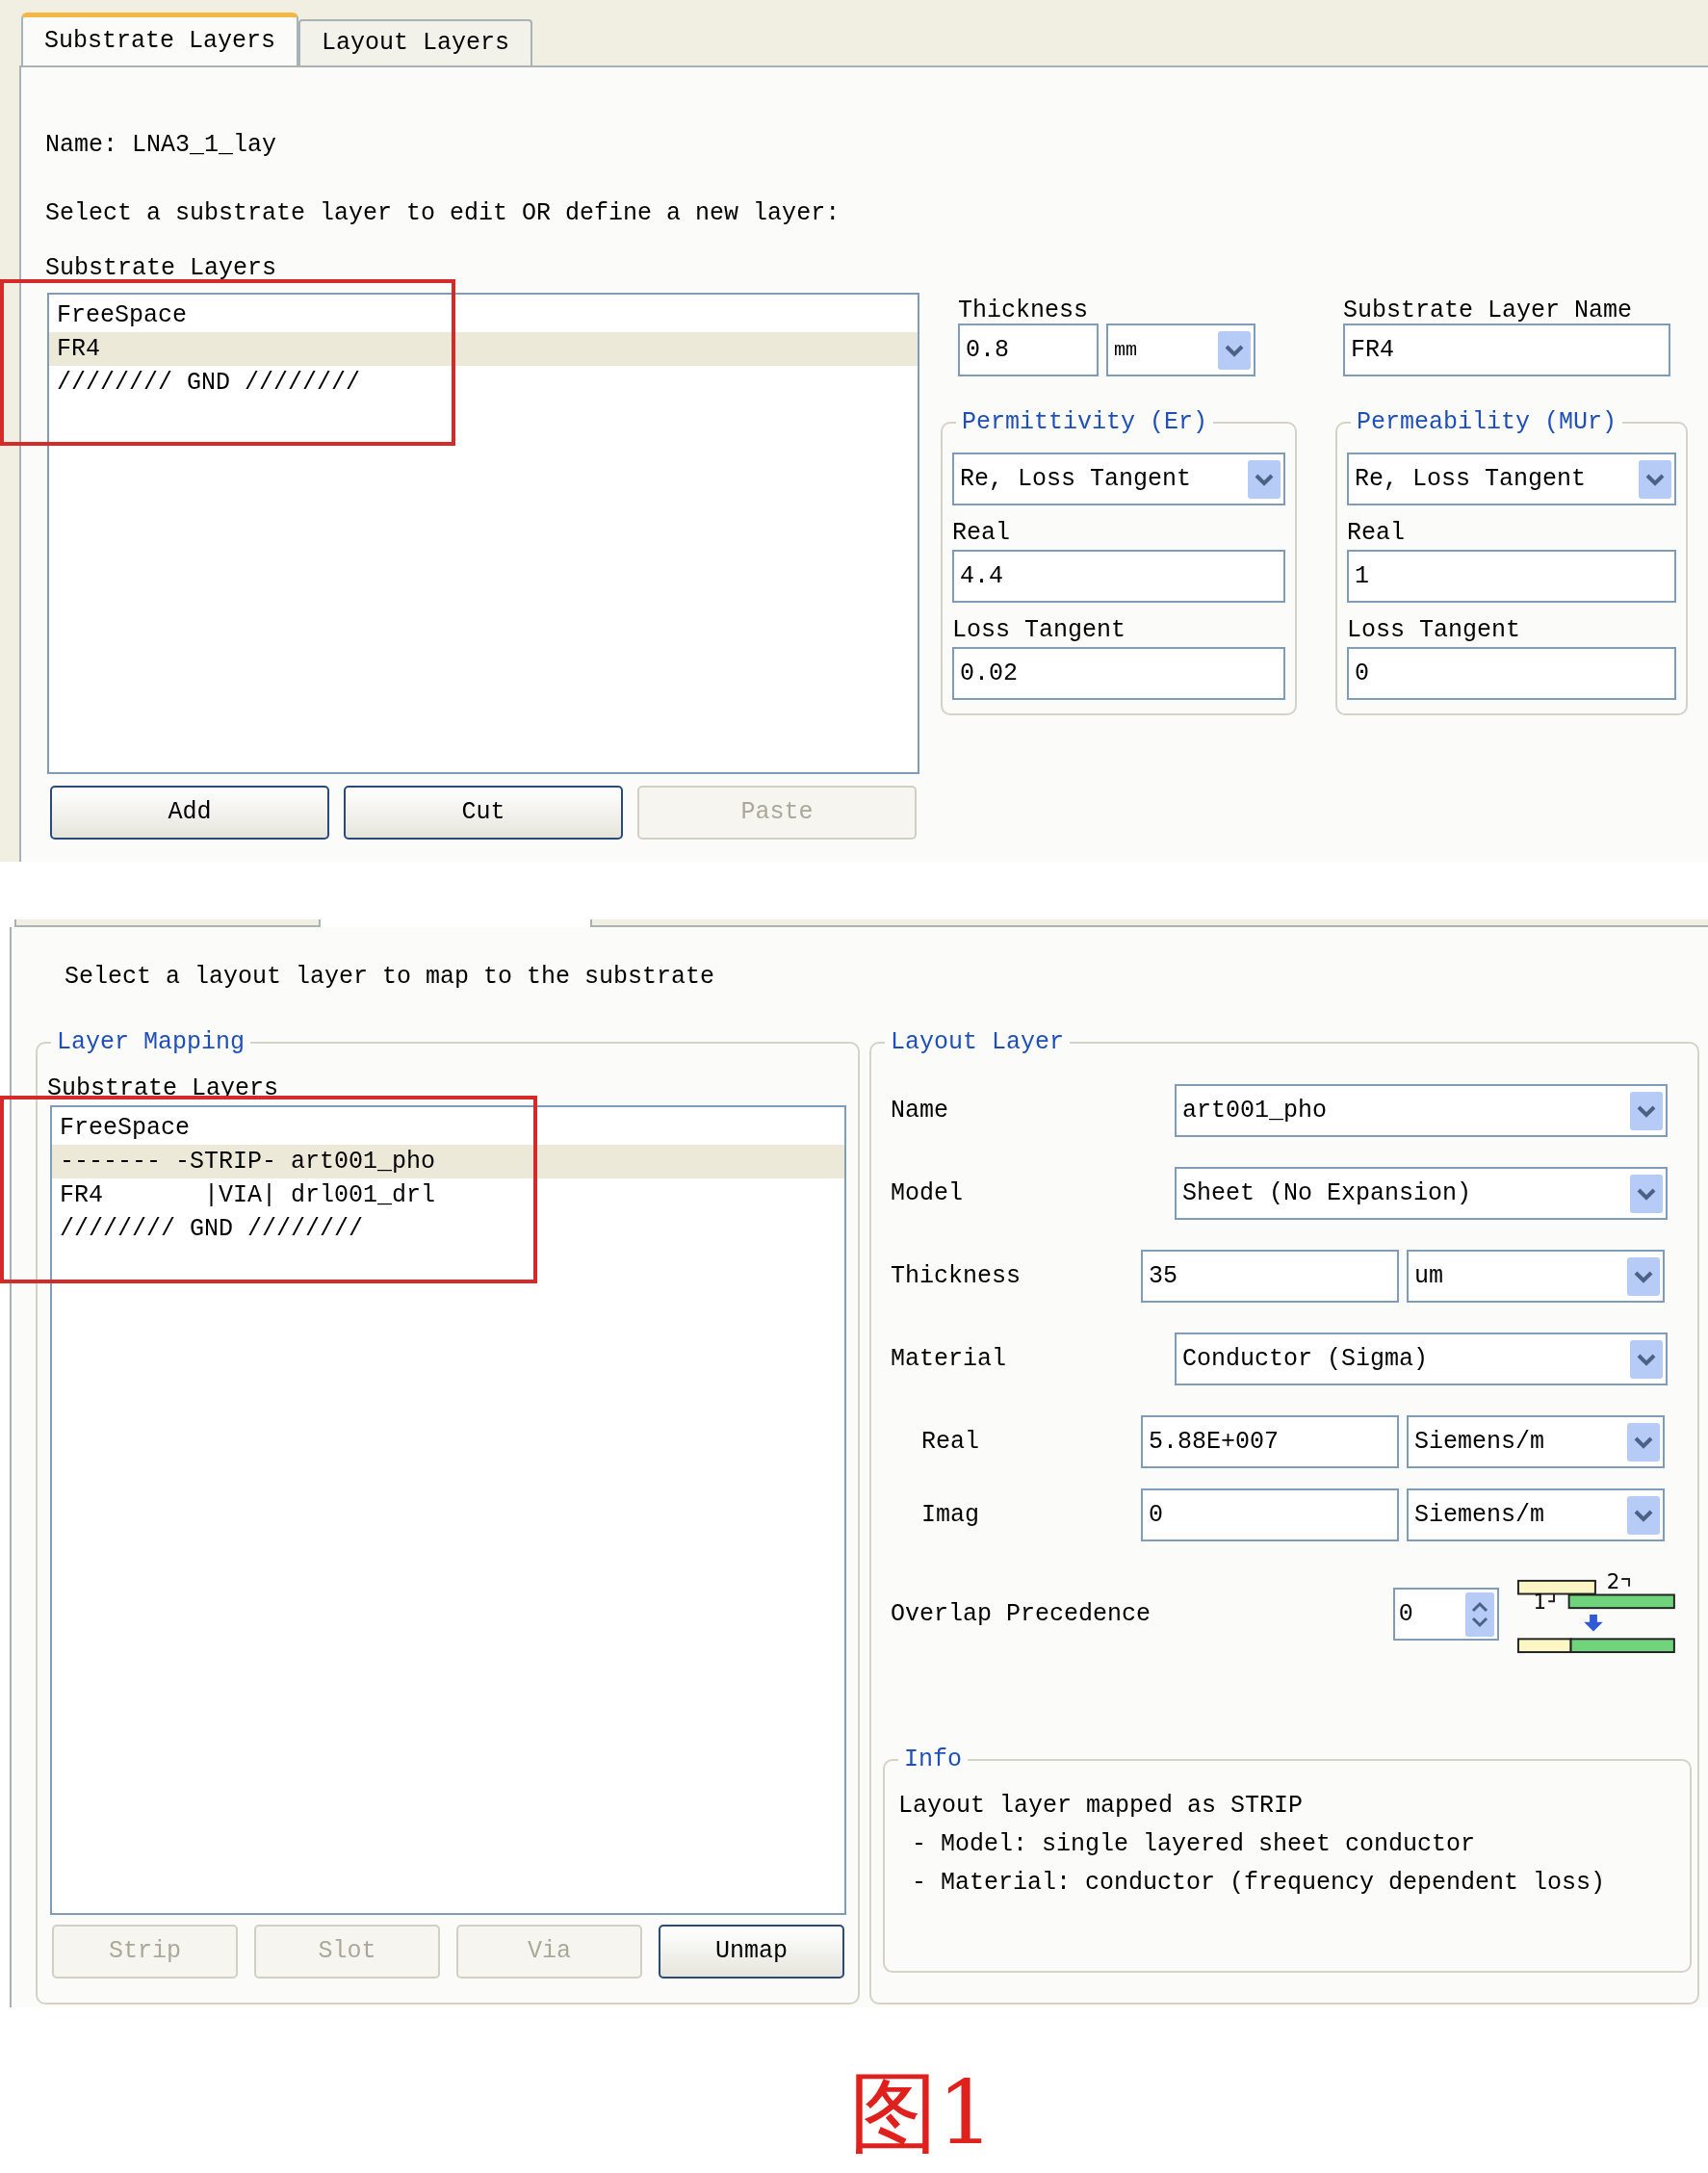 This screenshot has width=1708, height=2173. What do you see at coordinates (1421, 1110) in the screenshot?
I see `dropdown: art001_pho` at bounding box center [1421, 1110].